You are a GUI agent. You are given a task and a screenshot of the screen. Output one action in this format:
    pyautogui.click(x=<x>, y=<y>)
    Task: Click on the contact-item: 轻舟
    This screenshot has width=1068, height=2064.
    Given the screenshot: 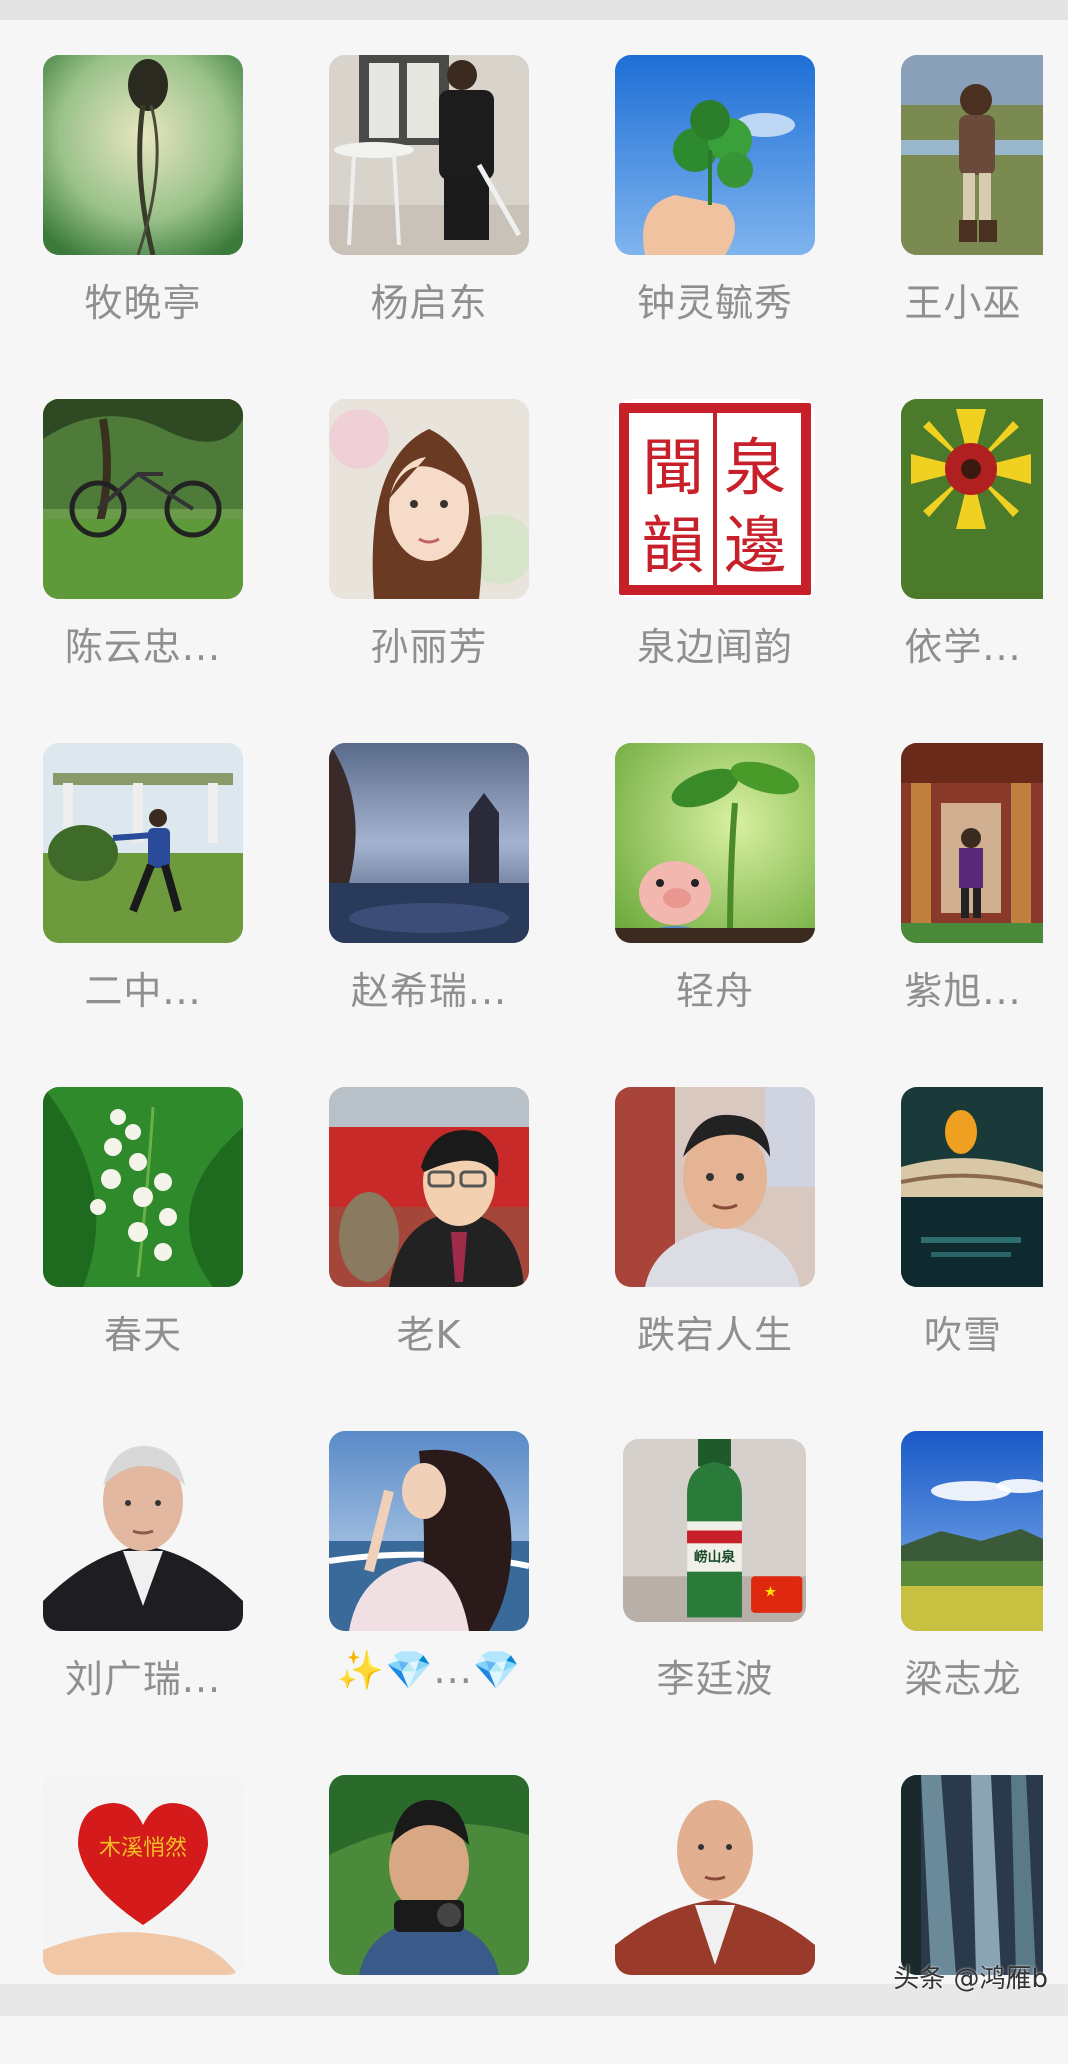 What is the action you would take?
    pyautogui.click(x=715, y=860)
    